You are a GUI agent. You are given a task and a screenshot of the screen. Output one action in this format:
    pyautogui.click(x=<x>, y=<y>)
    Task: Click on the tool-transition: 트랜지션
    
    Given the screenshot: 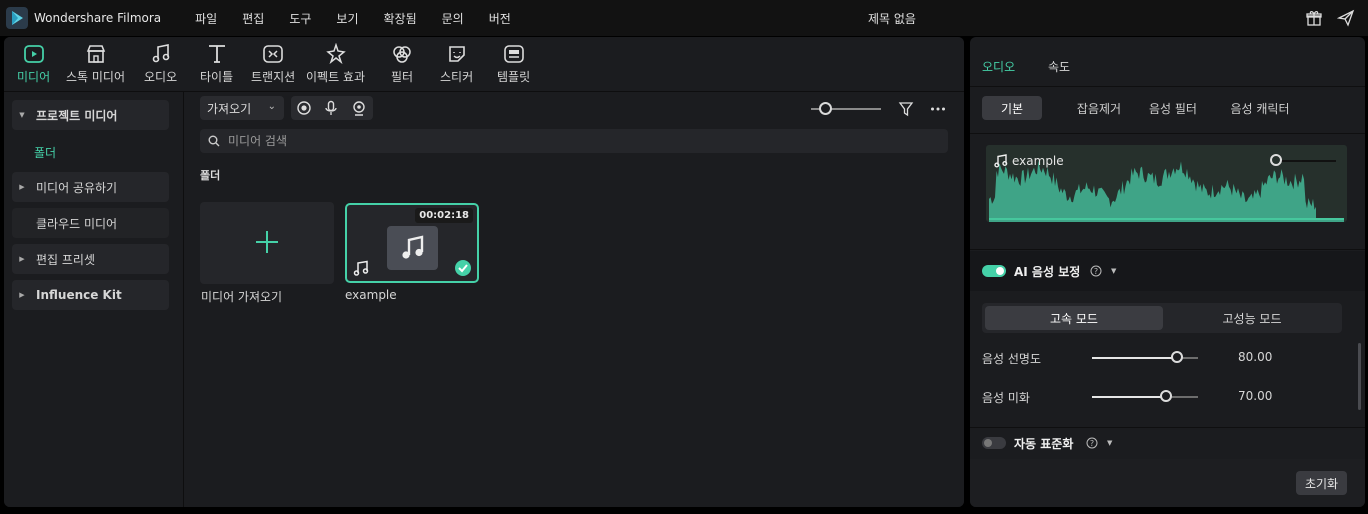 What is the action you would take?
    pyautogui.click(x=273, y=64)
    